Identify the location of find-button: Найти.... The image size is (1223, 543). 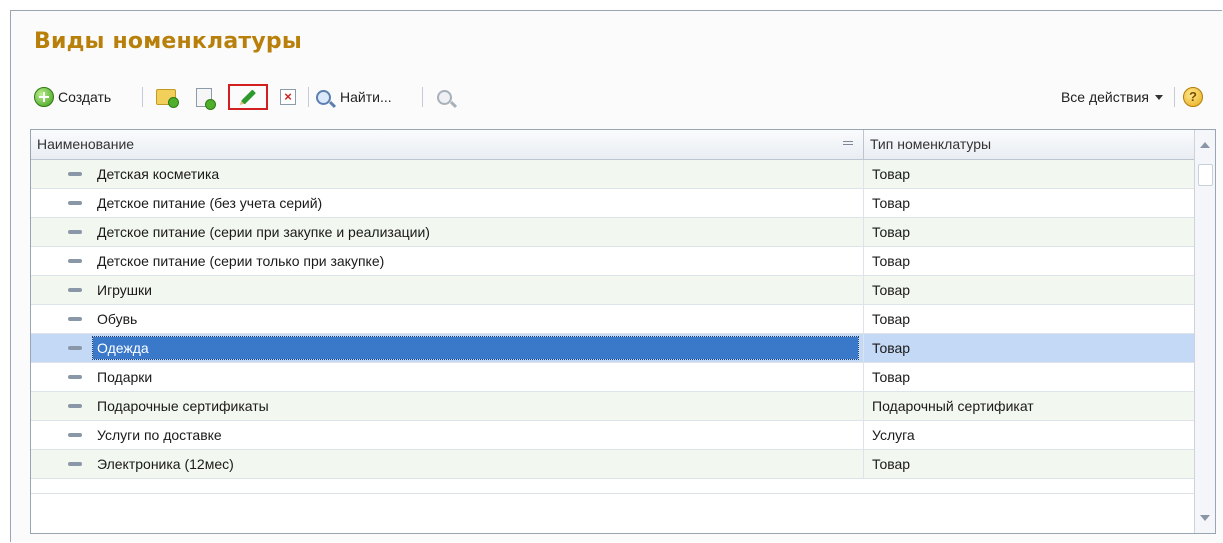
(365, 97).